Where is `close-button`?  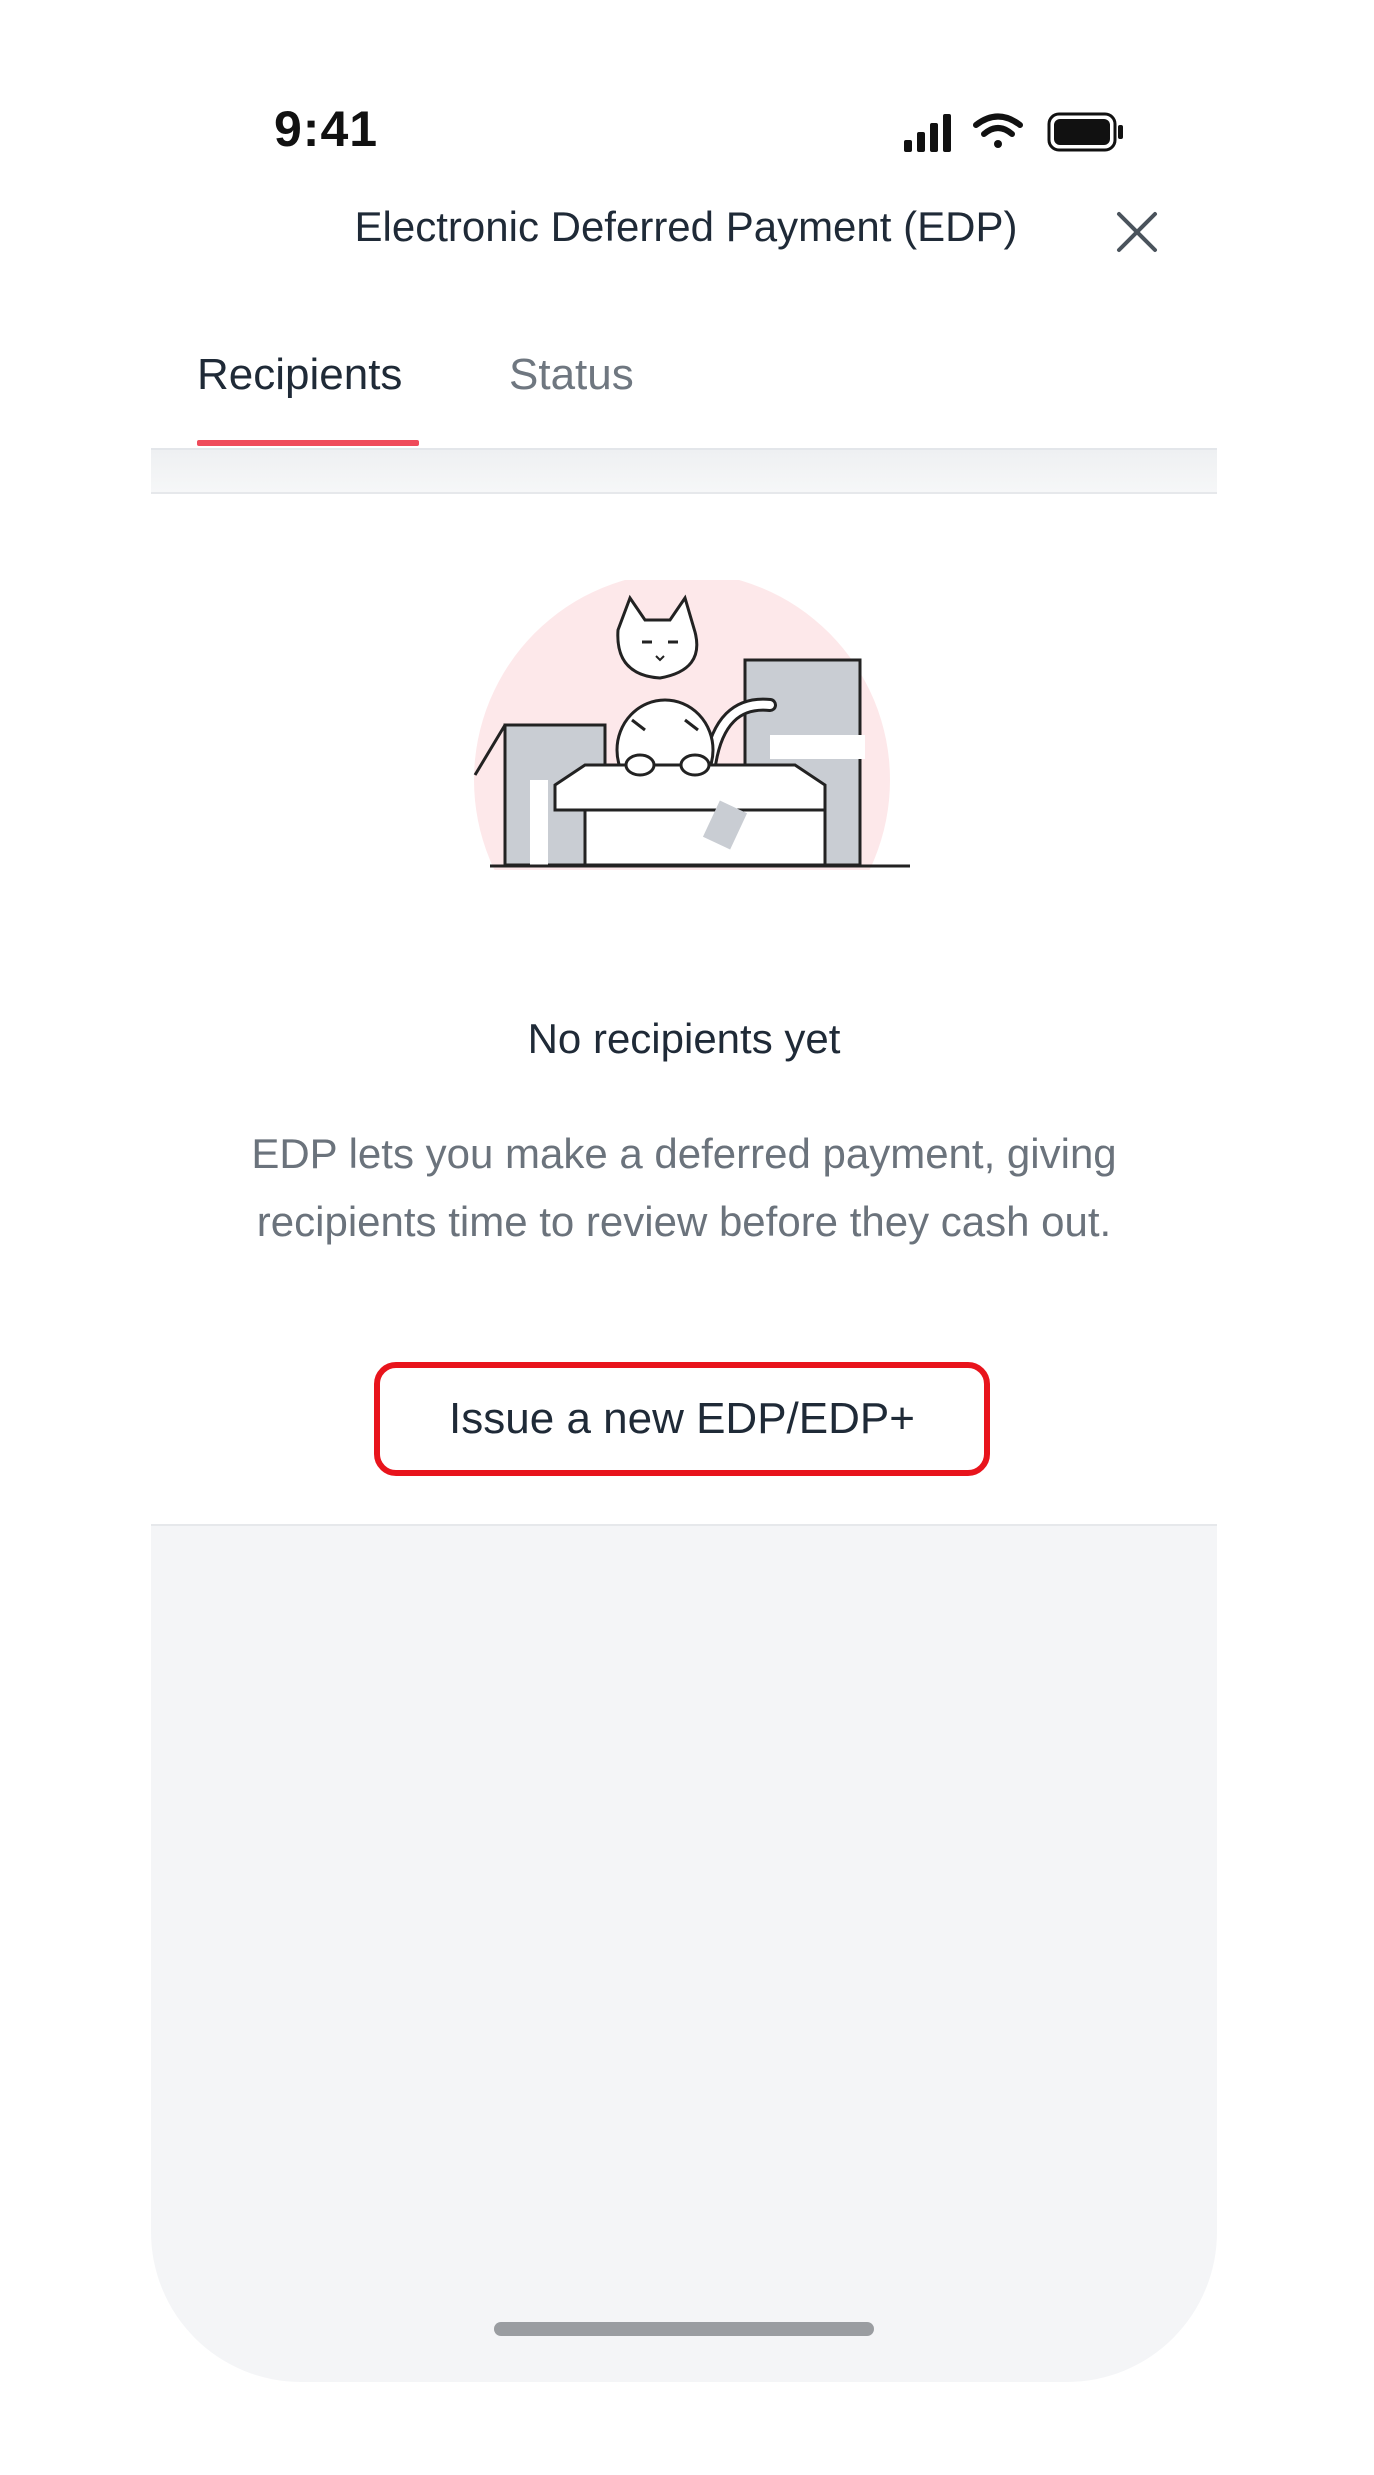 close-button is located at coordinates (1137, 232).